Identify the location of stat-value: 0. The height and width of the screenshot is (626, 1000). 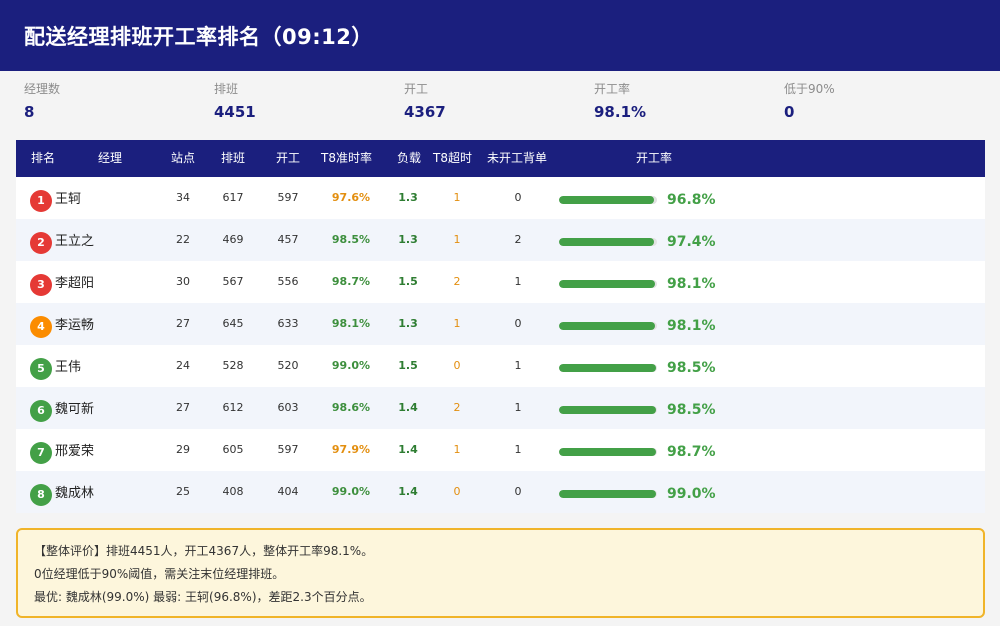
(789, 112).